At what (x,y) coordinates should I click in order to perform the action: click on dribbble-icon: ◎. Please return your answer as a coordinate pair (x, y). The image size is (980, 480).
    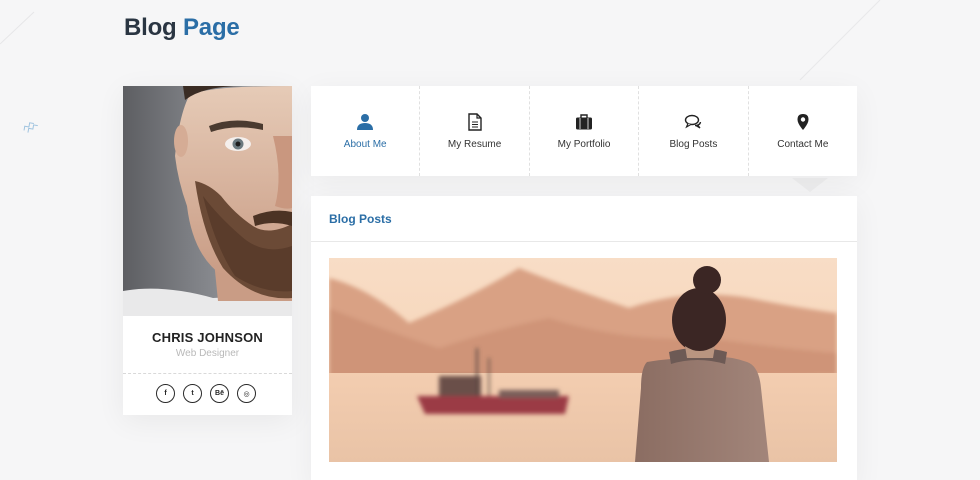
    Looking at the image, I should click on (246, 393).